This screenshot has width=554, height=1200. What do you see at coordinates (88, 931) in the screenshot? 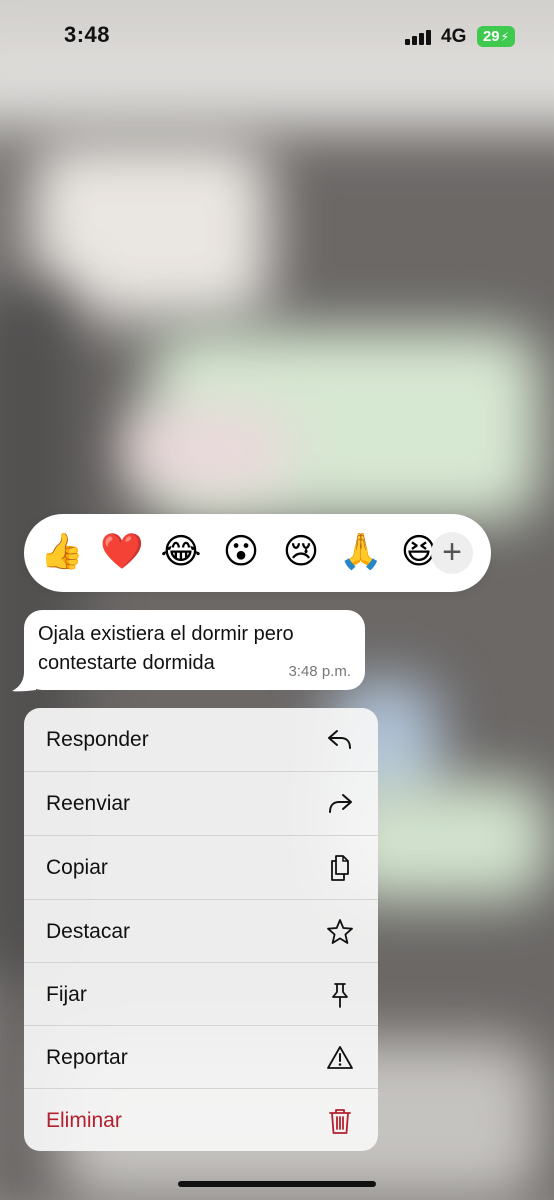
I see `menu-item-label: Destacar` at bounding box center [88, 931].